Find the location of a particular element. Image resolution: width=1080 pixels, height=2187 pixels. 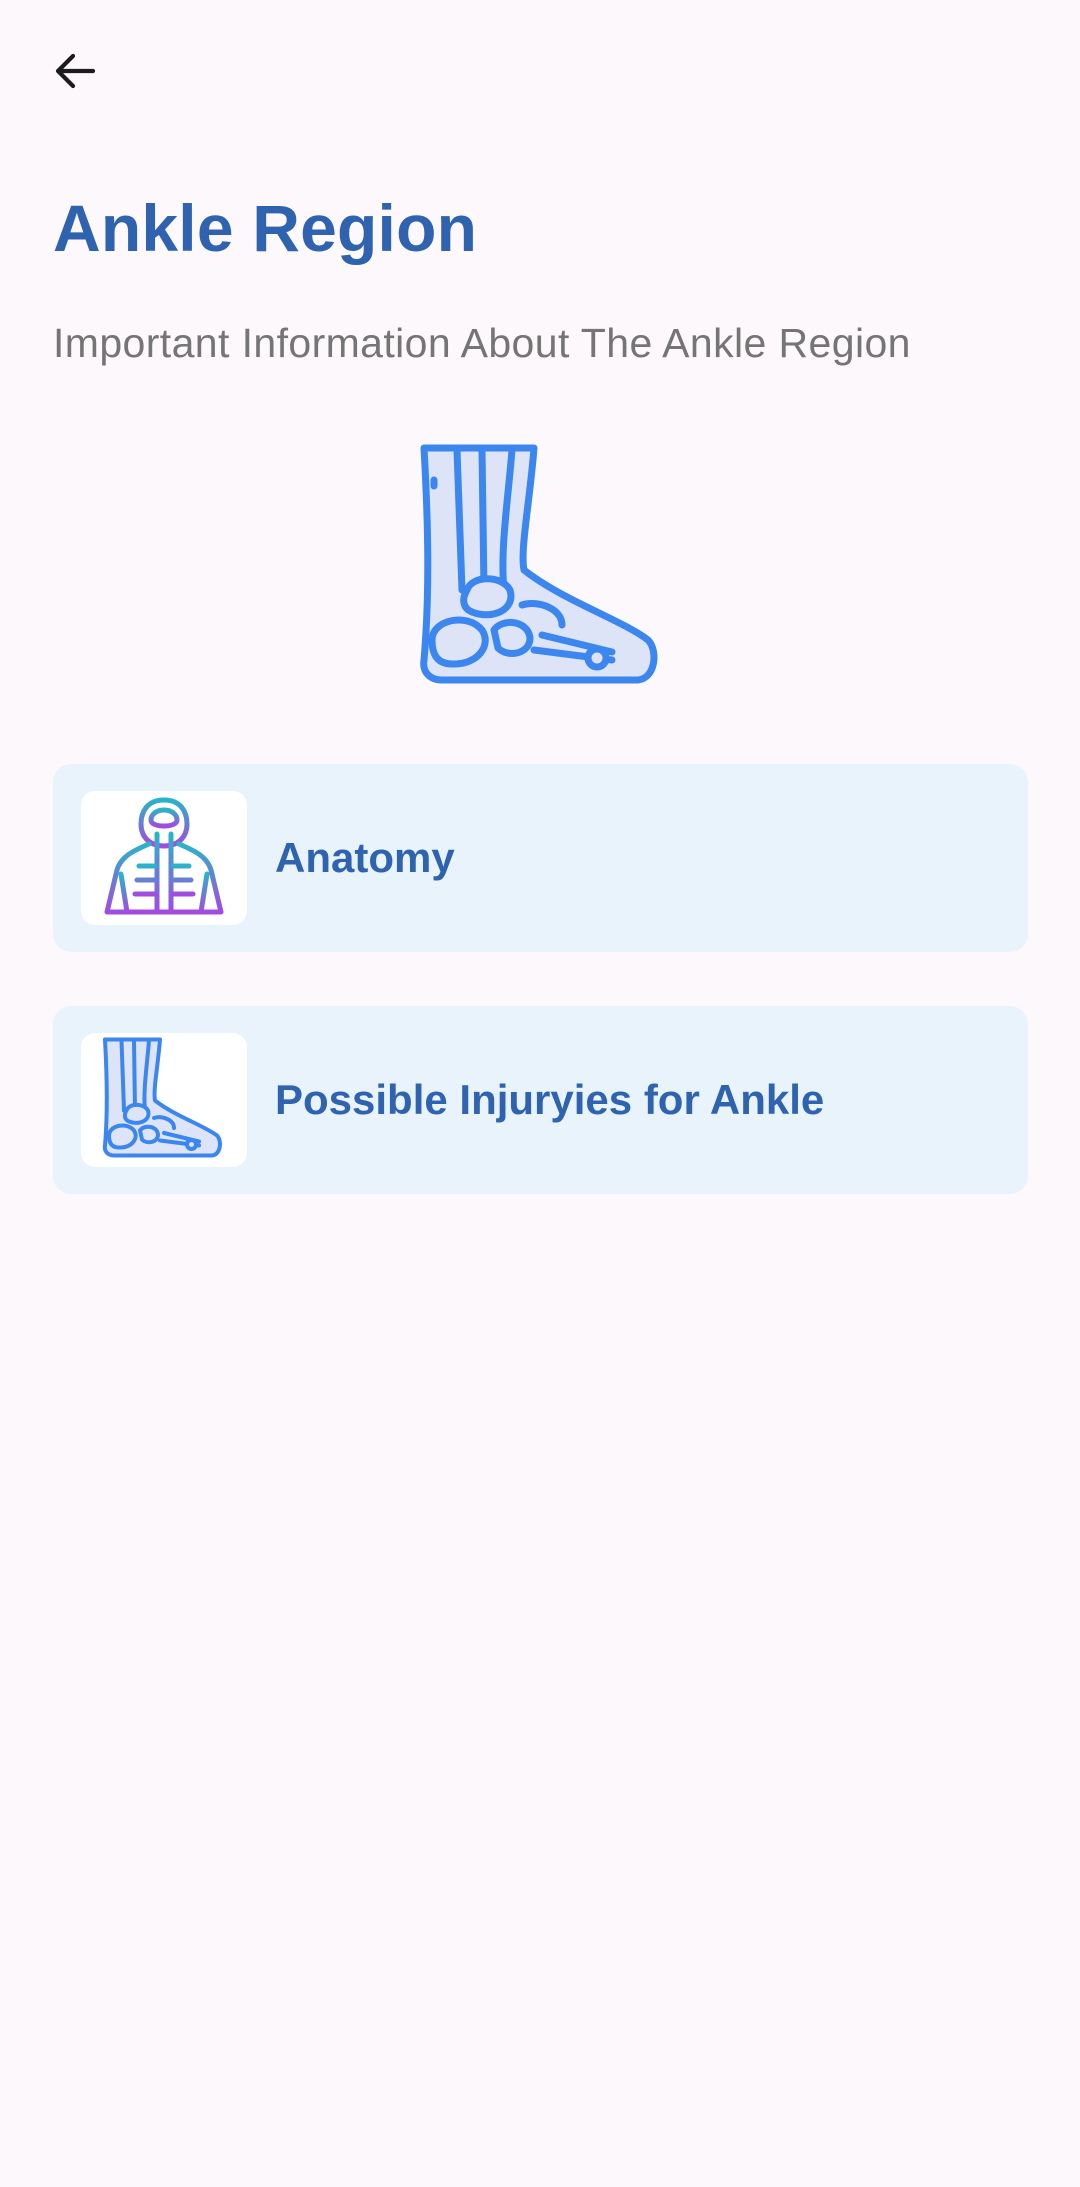

menu-item-label: Anatomy is located at coordinates (365, 857).